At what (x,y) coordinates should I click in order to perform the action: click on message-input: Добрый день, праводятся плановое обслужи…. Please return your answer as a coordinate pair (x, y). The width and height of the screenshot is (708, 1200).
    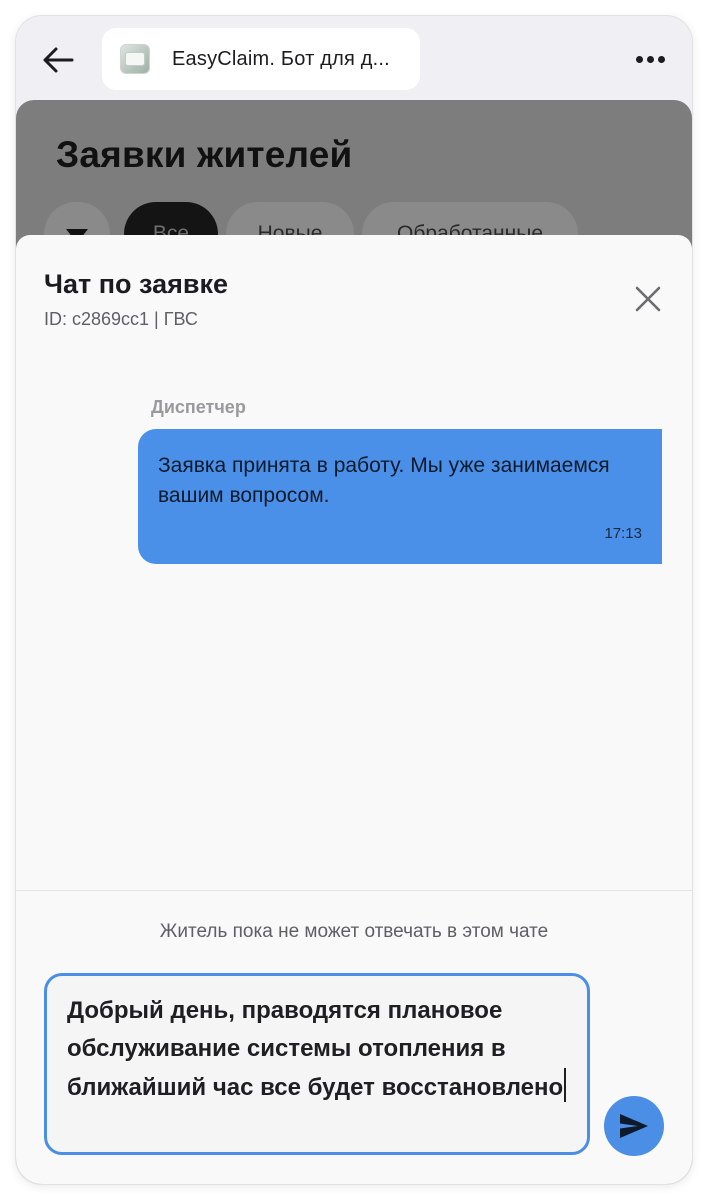
    Looking at the image, I should click on (317, 1064).